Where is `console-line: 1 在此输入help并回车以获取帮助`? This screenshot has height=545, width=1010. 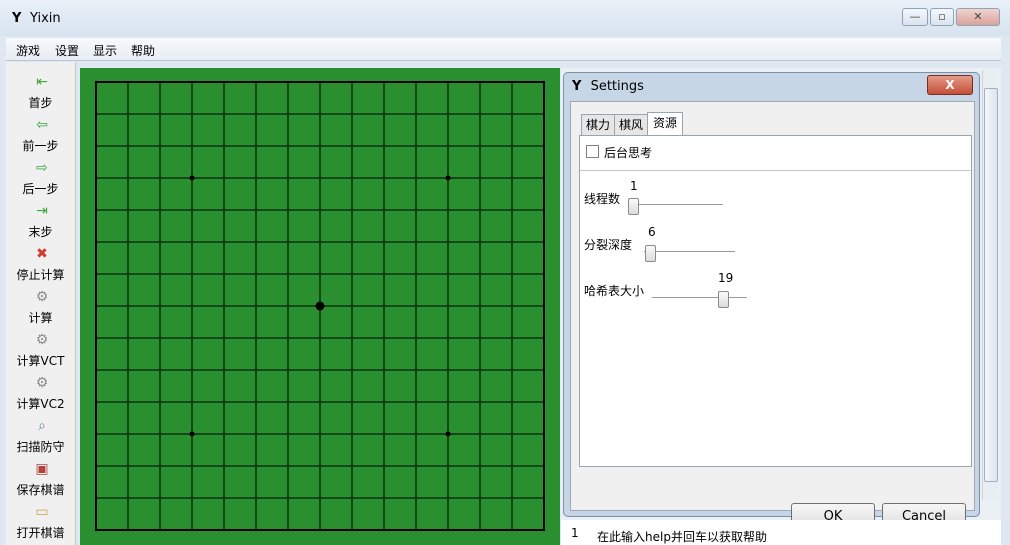 console-line: 1 在此输入help并回车以获取帮助 is located at coordinates (781, 532).